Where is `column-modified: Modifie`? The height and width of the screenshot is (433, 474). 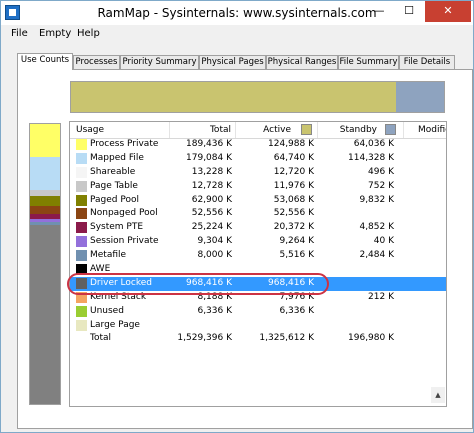
column-modified: Modifie is located at coordinates (425, 130).